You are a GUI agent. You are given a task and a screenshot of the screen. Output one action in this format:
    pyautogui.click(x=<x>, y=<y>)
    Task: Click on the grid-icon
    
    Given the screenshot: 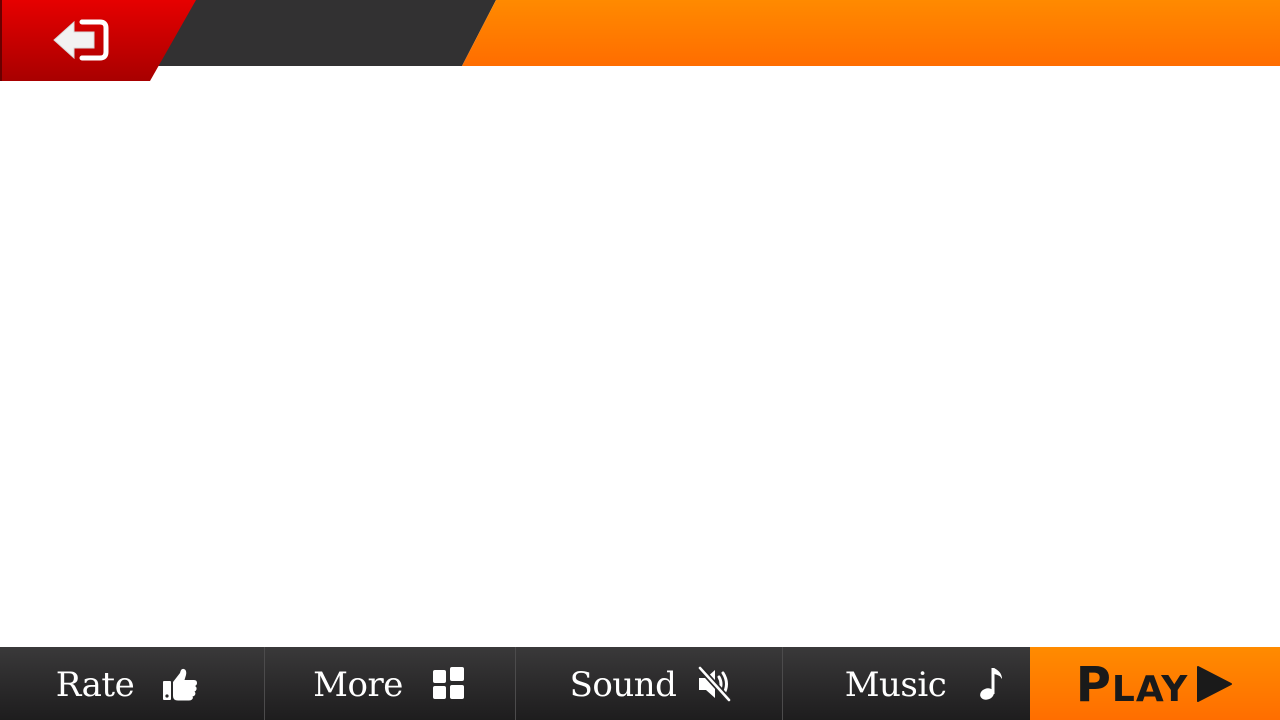 What is the action you would take?
    pyautogui.click(x=448, y=682)
    